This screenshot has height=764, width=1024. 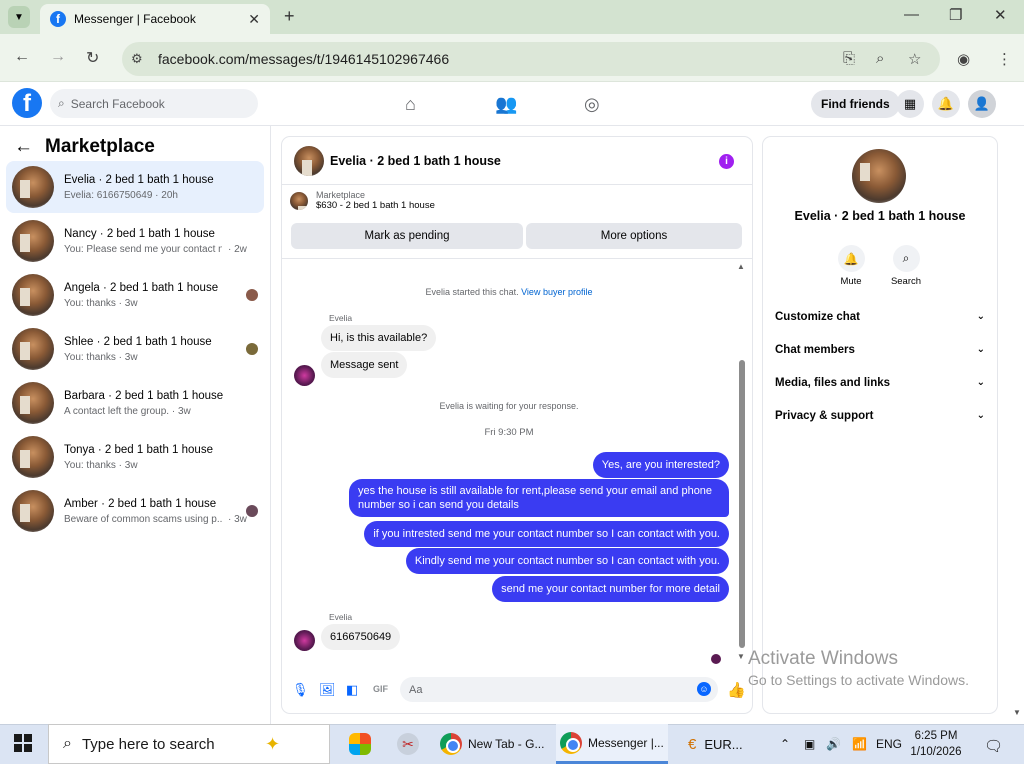 What do you see at coordinates (851, 266) in the screenshot?
I see `mute-button: 🔔 Mute` at bounding box center [851, 266].